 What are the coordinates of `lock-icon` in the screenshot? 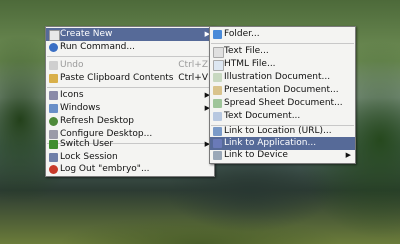 It's located at (53, 157).